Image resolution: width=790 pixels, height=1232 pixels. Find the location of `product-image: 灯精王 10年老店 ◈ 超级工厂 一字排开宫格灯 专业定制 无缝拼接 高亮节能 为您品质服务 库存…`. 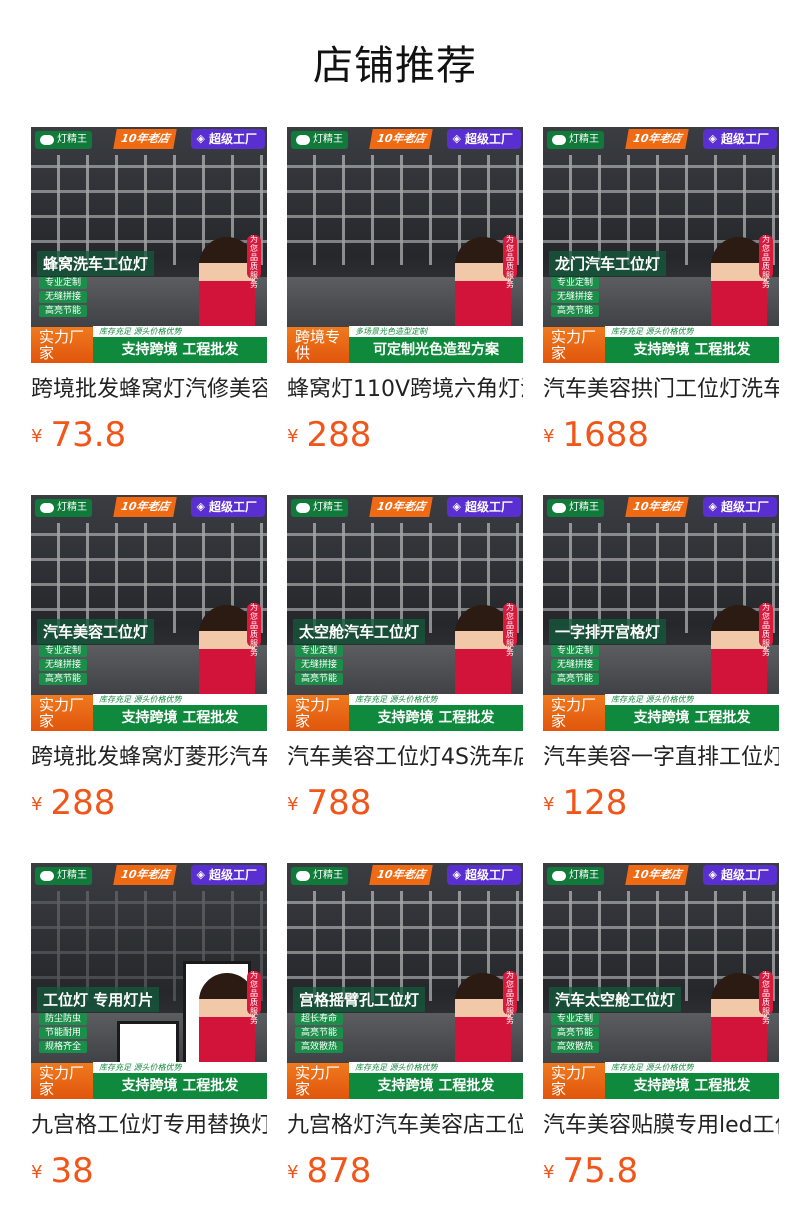

product-image: 灯精王 10年老店 ◈ 超级工厂 一字排开宫格灯 专业定制 无缝拼接 高亮节能 为您品质服务 库存… is located at coordinates (661, 613).